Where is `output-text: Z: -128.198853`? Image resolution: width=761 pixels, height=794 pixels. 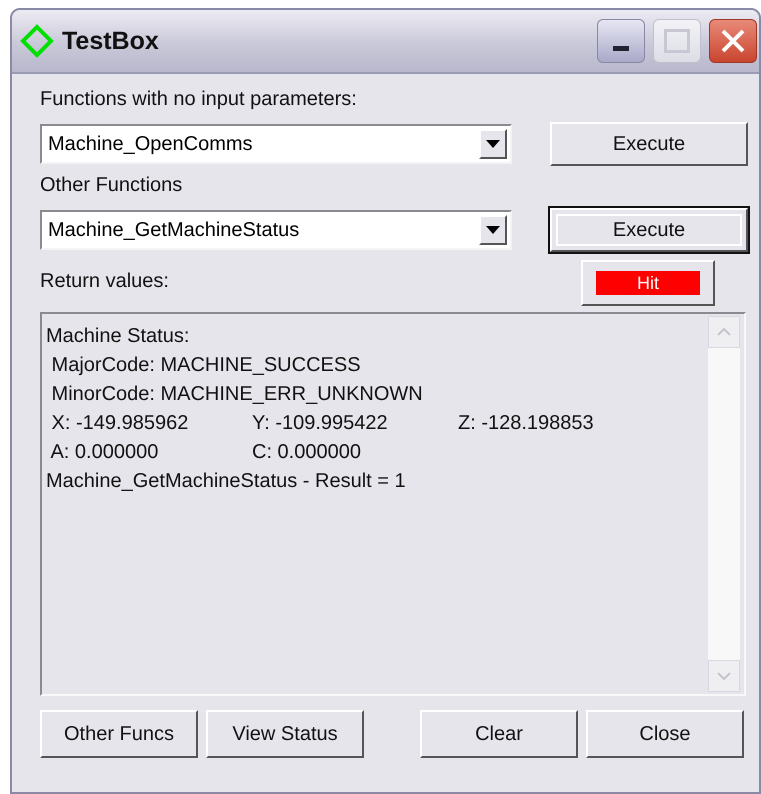
output-text: Z: -128.198853 is located at coordinates (526, 423).